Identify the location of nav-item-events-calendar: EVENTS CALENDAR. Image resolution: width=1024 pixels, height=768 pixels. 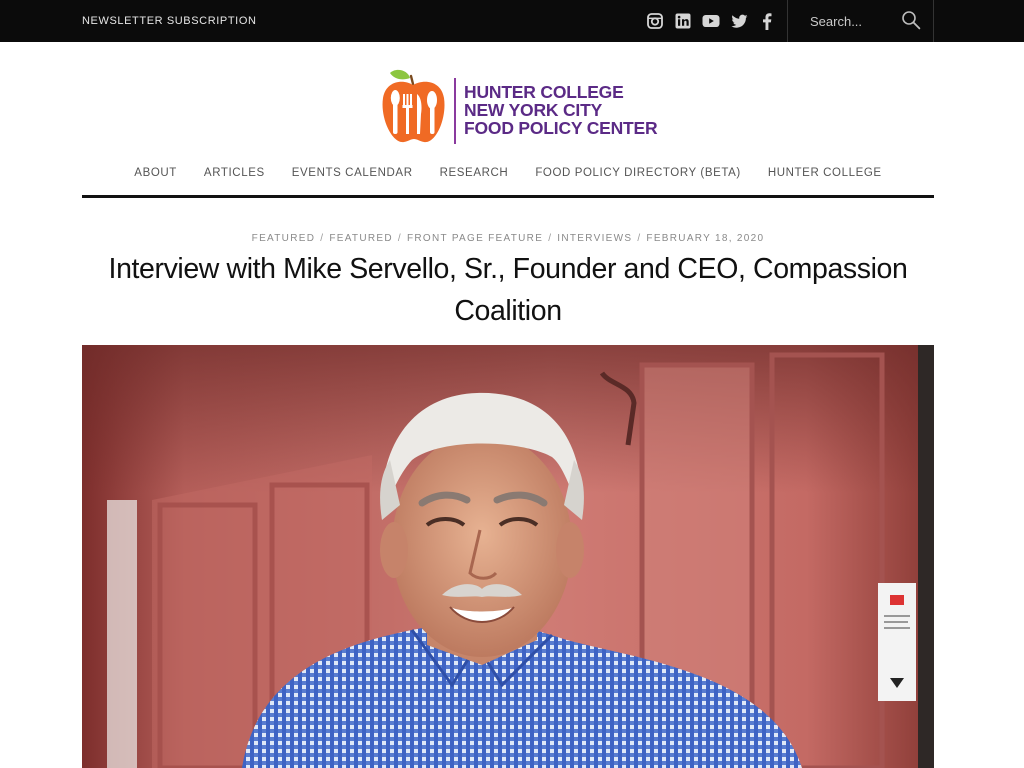
(352, 173).